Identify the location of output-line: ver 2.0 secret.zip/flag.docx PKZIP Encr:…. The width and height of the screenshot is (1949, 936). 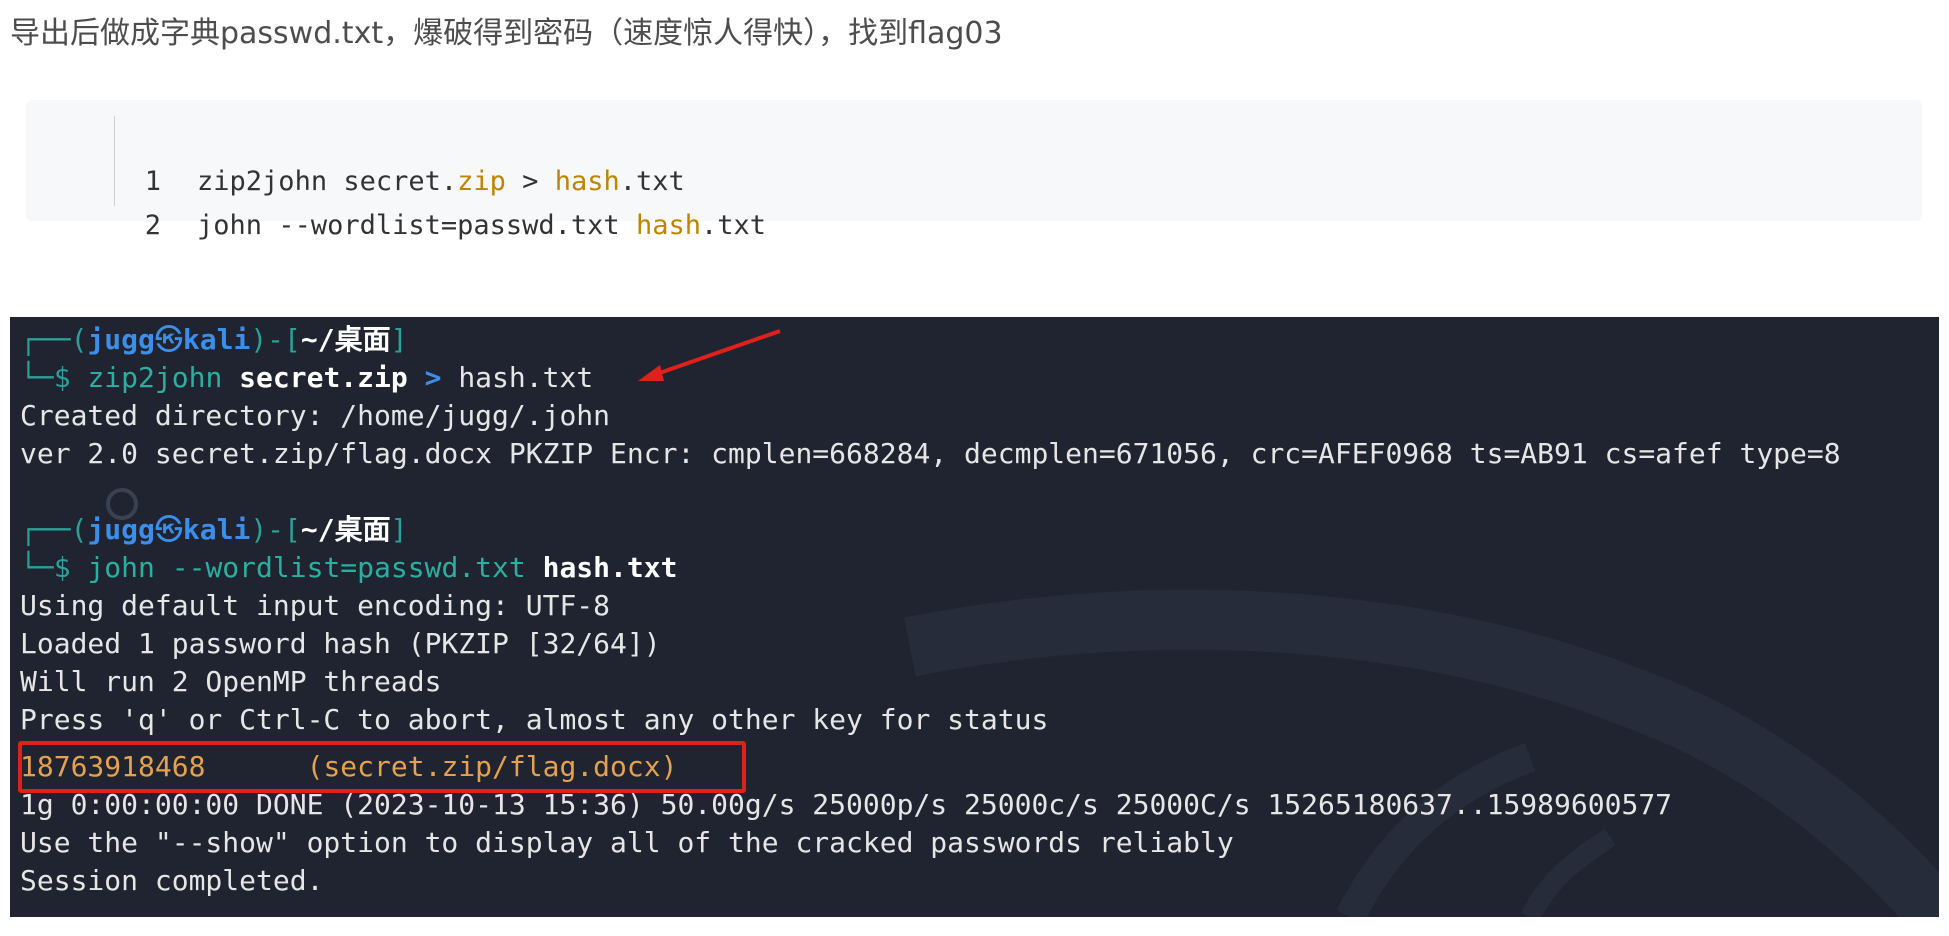
(930, 453).